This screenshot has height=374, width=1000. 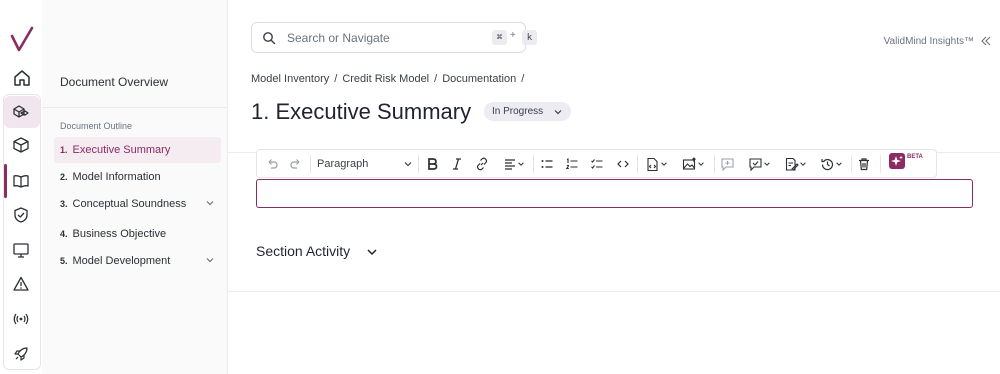 I want to click on outline-item-conceptual-soundness: 3. Conceptual Soundness, so click(x=137, y=204).